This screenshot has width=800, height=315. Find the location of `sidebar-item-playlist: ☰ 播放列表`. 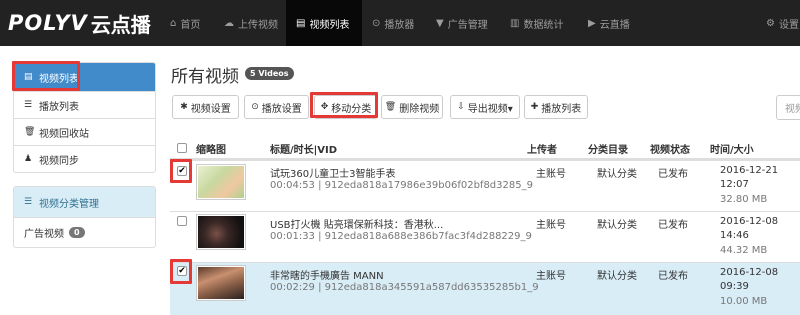

sidebar-item-playlist: ☰ 播放列表 is located at coordinates (84, 104).